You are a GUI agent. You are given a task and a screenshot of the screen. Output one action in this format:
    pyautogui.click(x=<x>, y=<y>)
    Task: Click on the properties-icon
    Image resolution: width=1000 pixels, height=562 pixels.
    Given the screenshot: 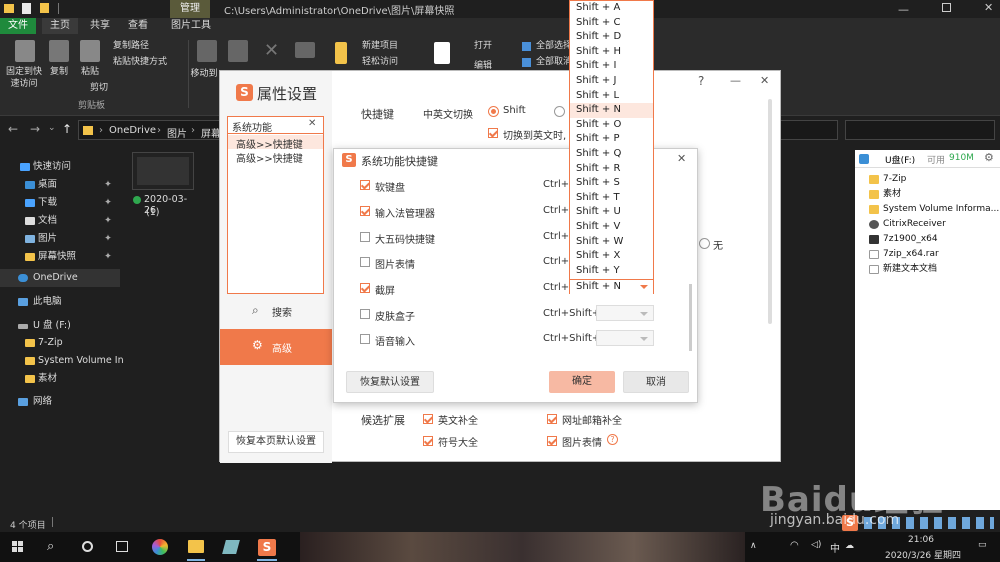 What is the action you would take?
    pyautogui.click(x=26, y=8)
    